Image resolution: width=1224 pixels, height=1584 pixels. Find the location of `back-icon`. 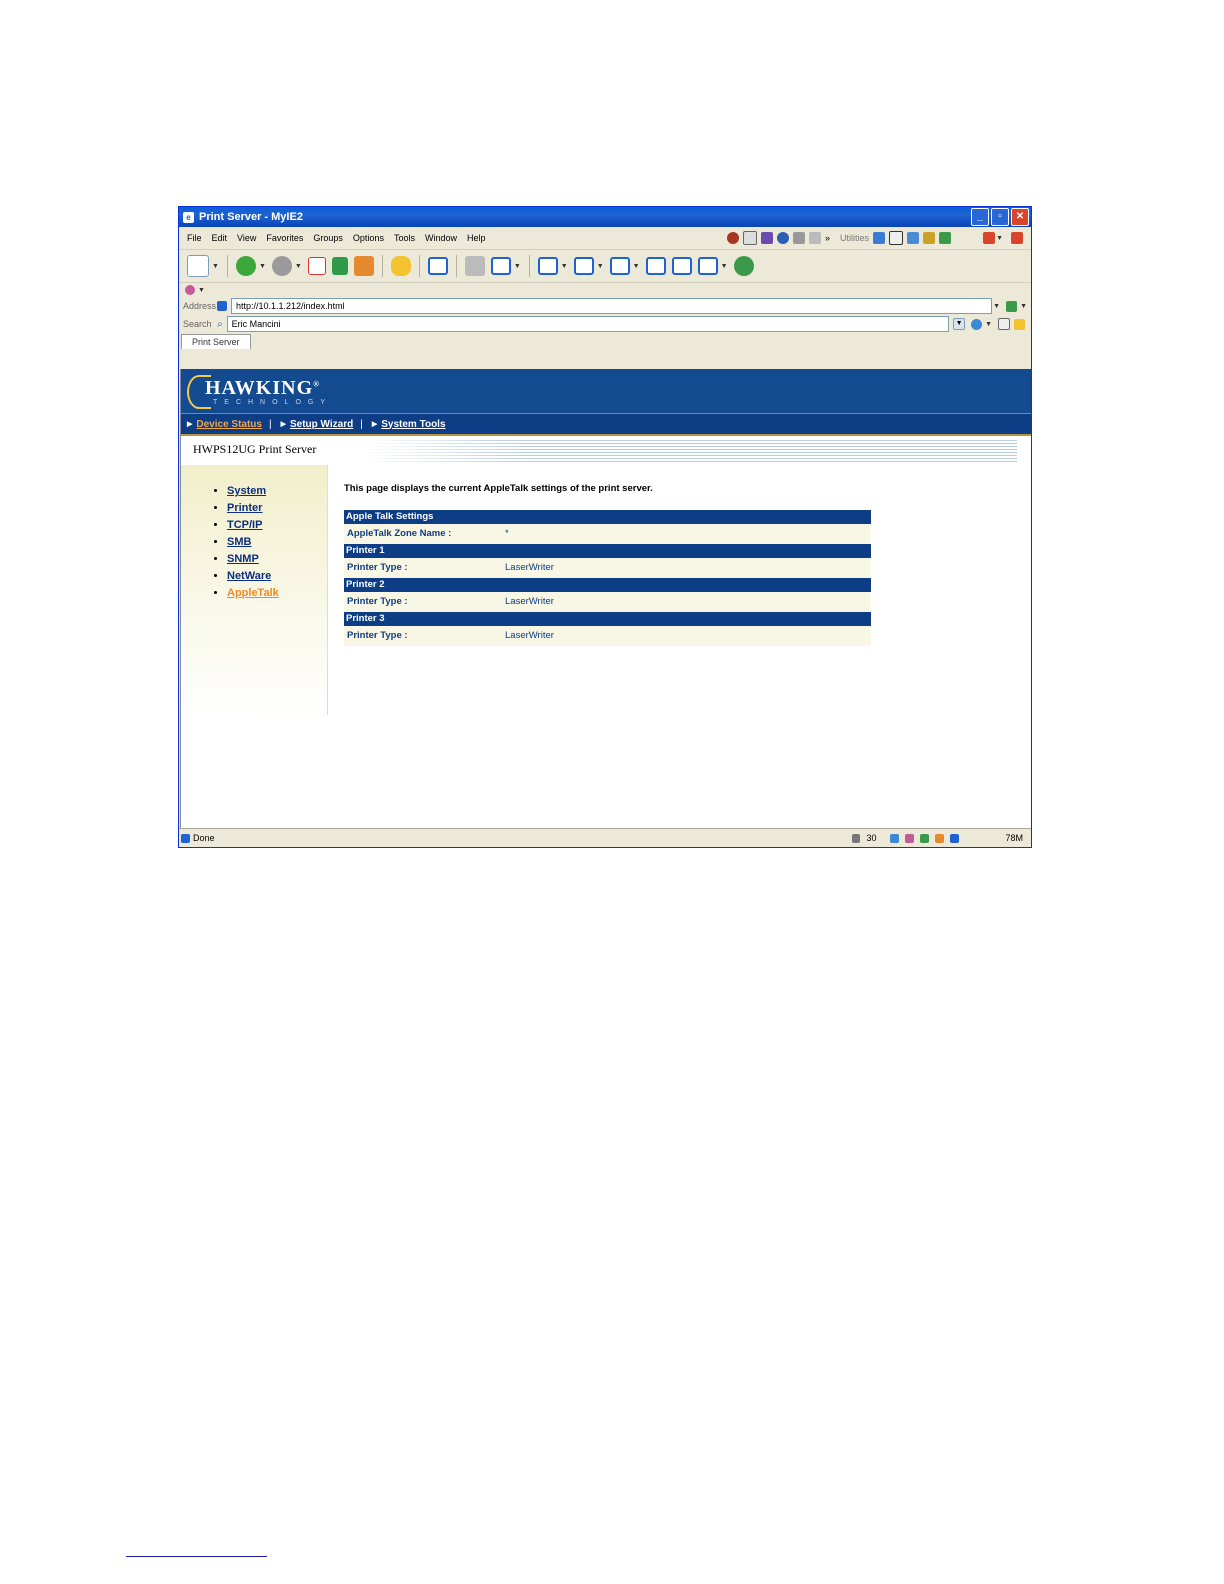

back-icon is located at coordinates (245, 266).